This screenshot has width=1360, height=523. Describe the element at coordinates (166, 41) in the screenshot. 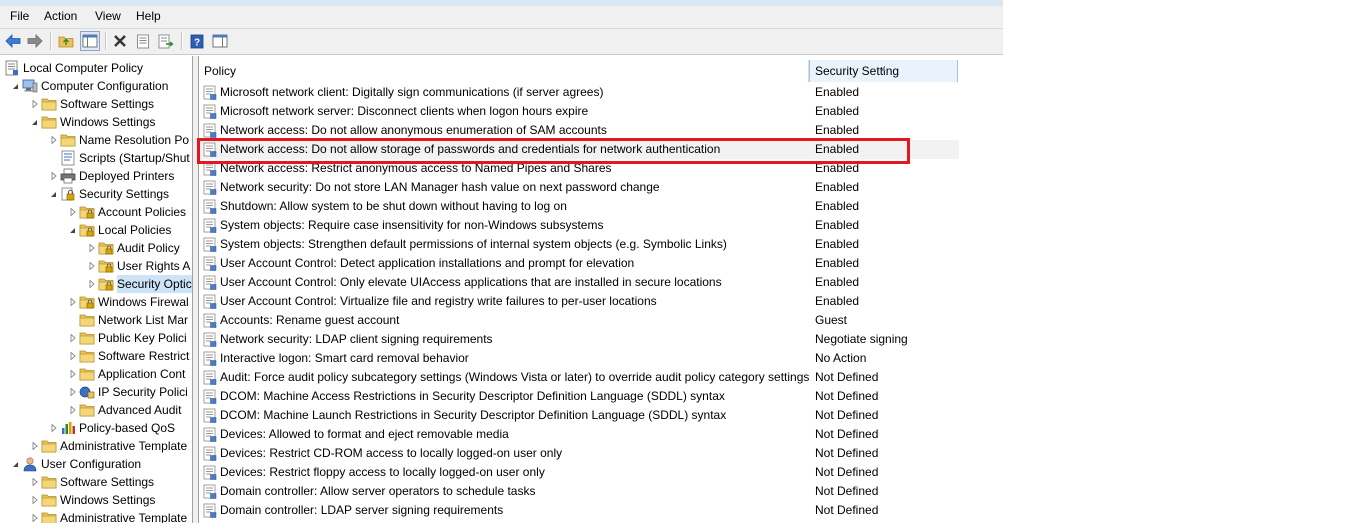

I see `export-list-icon` at that location.